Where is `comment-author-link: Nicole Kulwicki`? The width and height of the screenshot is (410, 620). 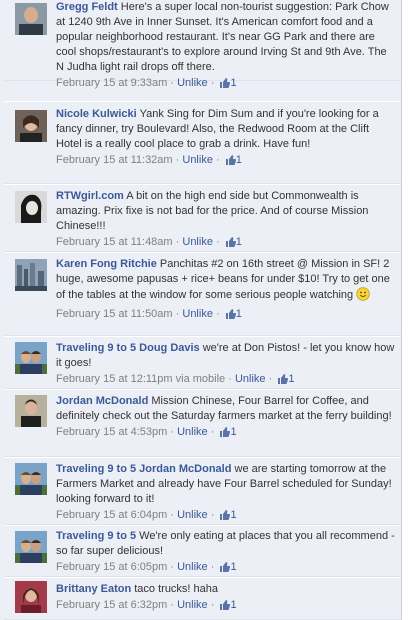 comment-author-link: Nicole Kulwicki is located at coordinates (96, 114).